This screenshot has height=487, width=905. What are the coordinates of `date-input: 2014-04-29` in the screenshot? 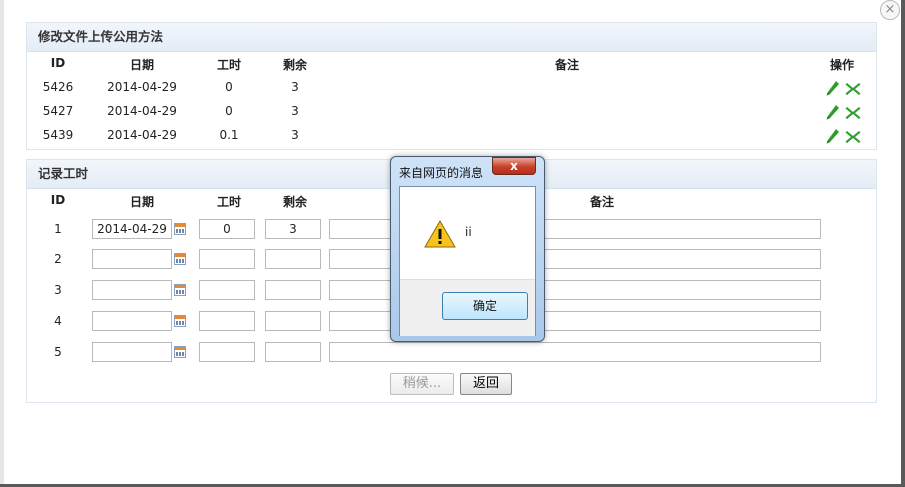 It's located at (132, 229).